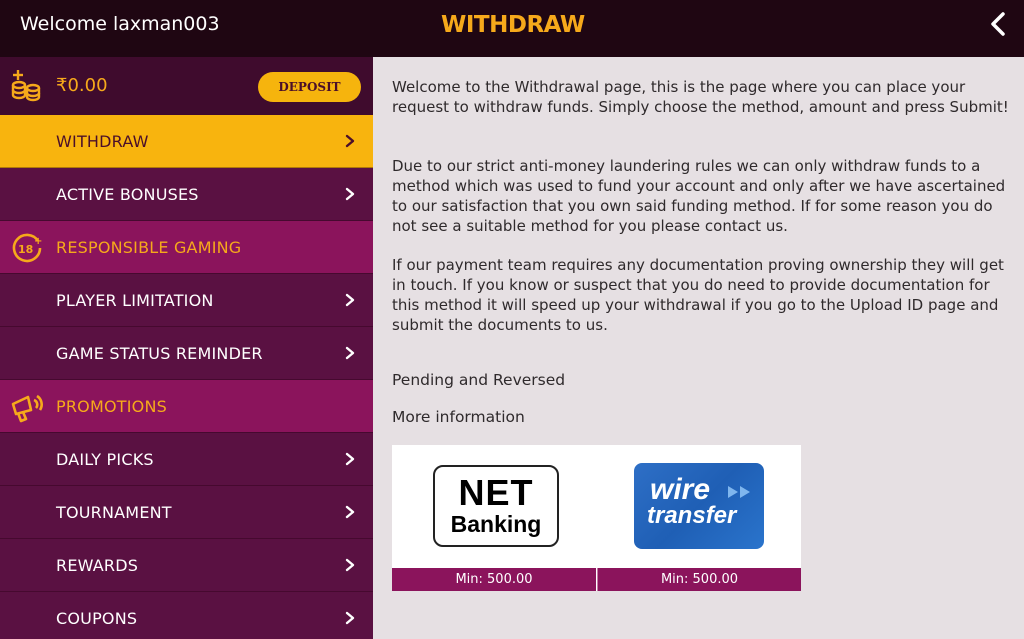 The width and height of the screenshot is (1024, 639). I want to click on sidebar-item-label: COUPONS, so click(97, 618).